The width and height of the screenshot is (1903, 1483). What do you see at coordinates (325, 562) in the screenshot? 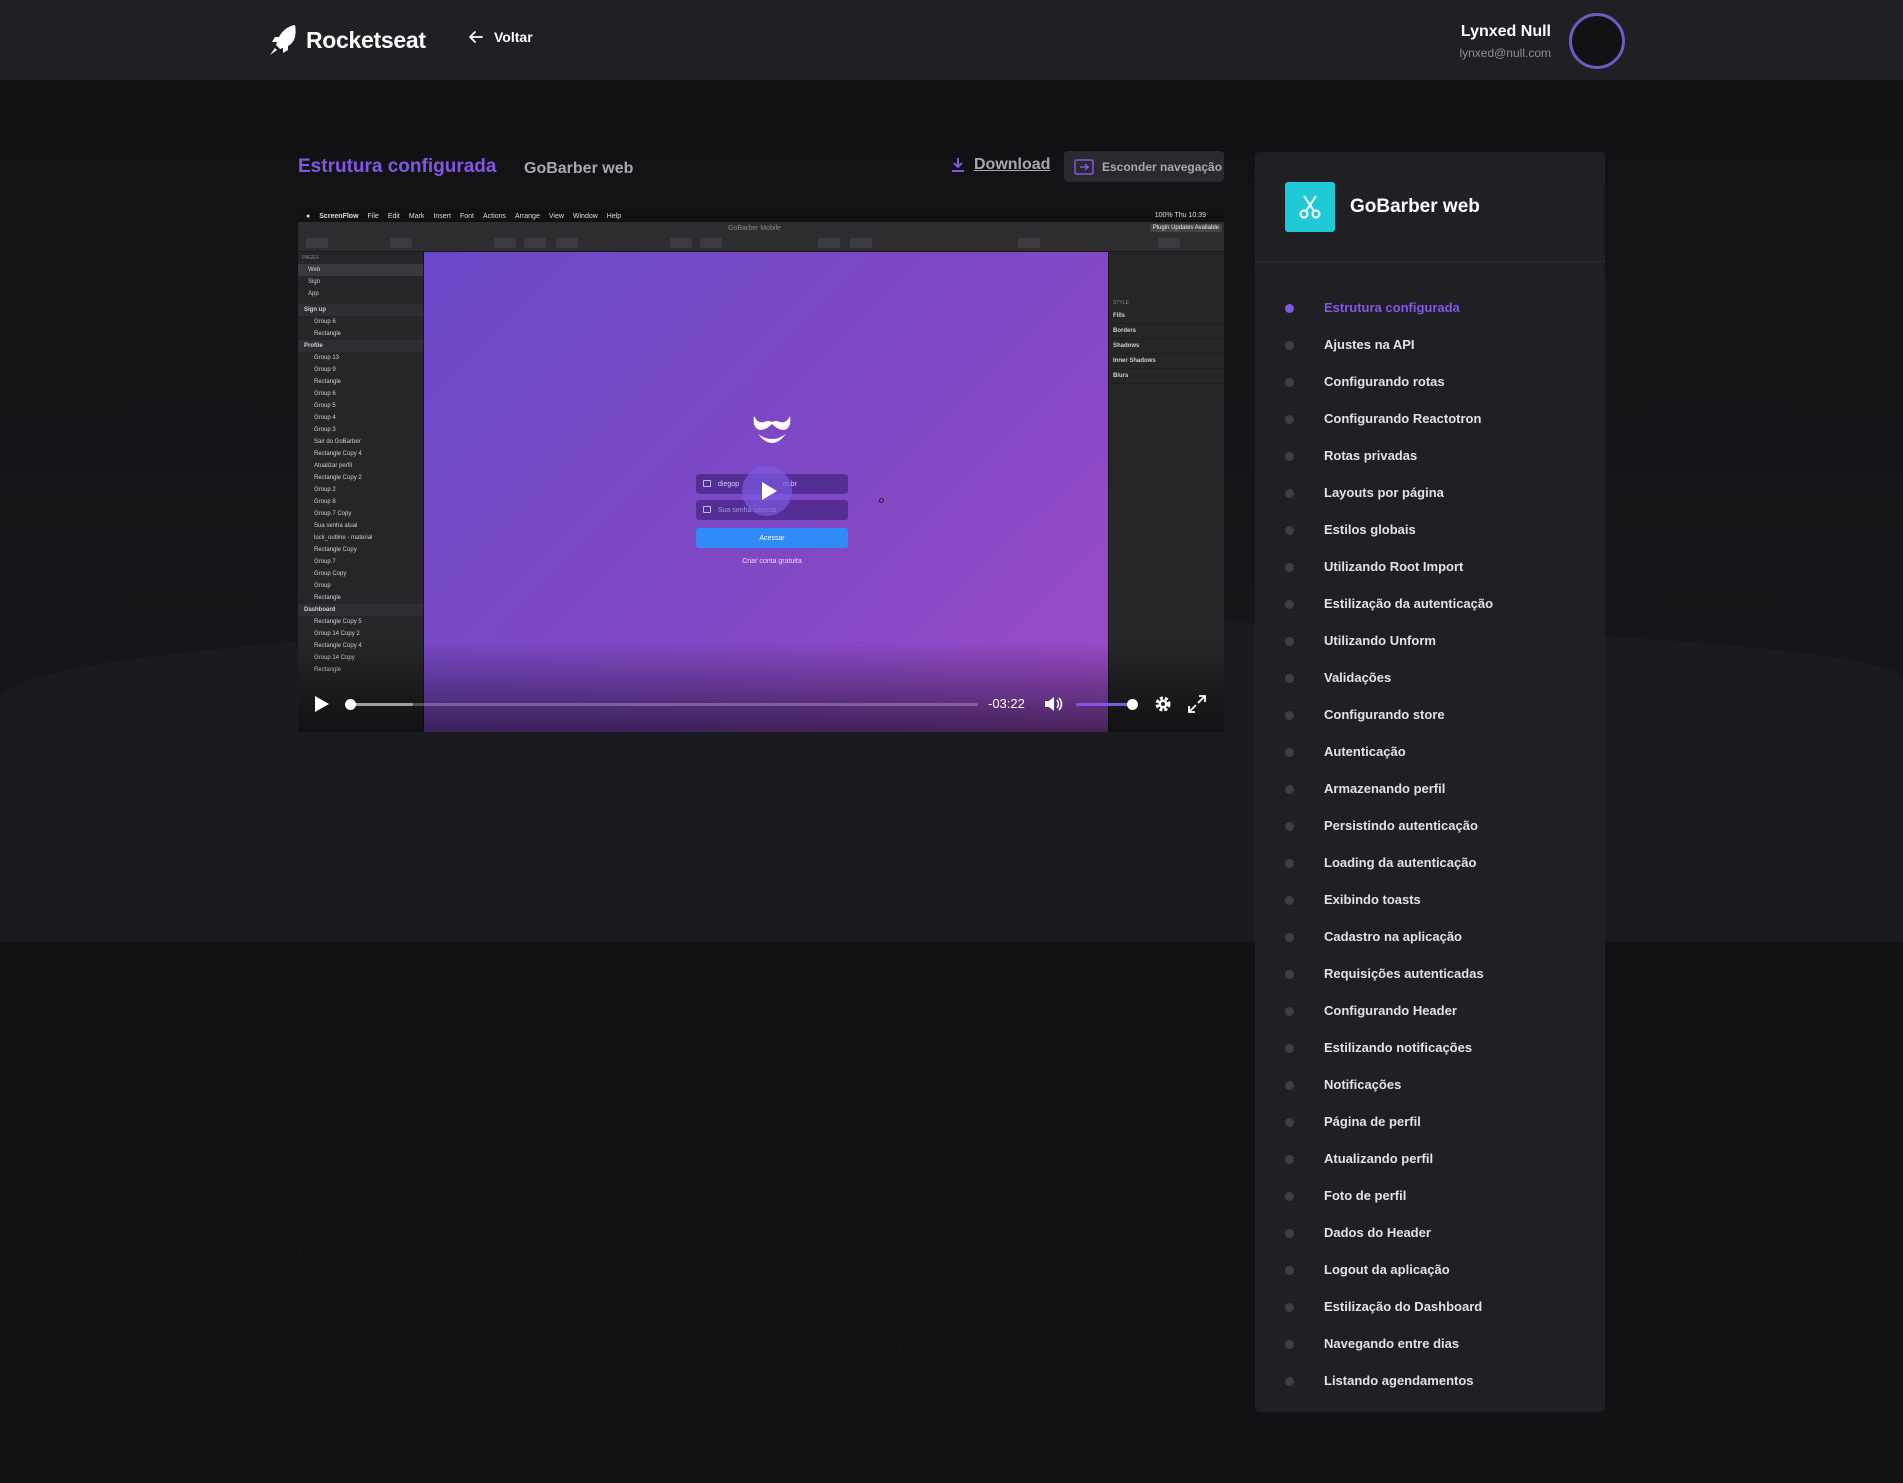
I see `video-frame-layer: Group 7` at bounding box center [325, 562].